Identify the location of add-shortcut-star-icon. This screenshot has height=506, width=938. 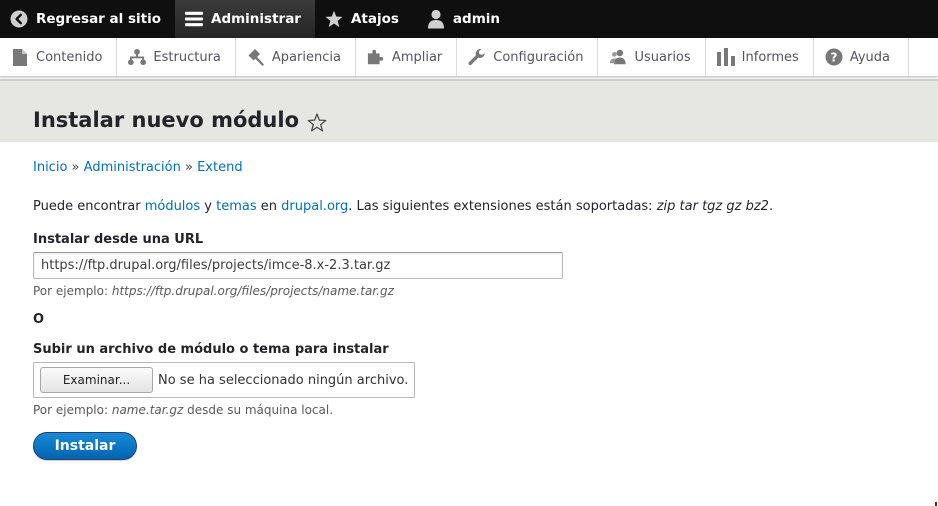
(318, 124).